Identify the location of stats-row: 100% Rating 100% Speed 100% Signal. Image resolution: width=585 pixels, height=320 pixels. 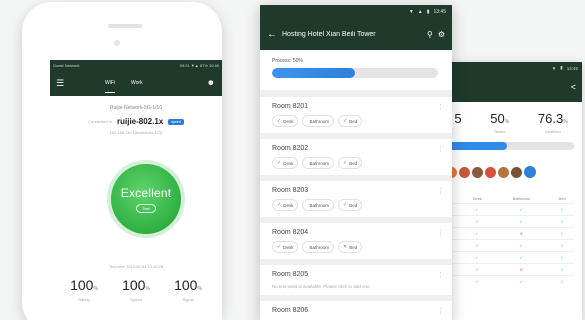
(136, 289).